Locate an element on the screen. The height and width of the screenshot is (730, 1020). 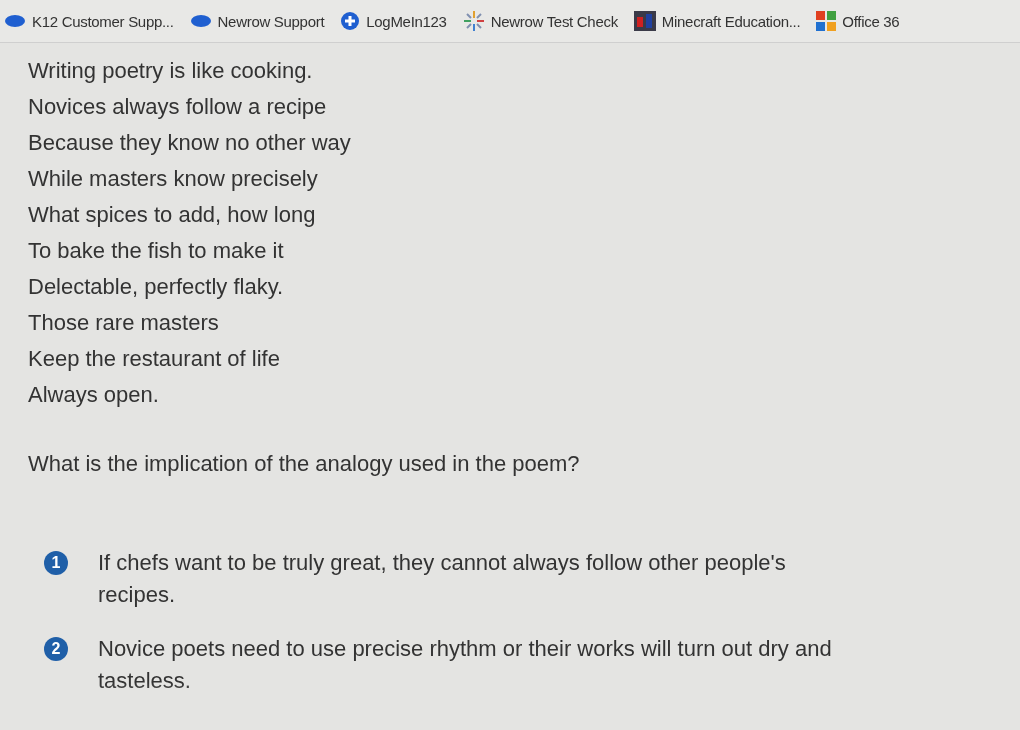
poem-line: Writing poetry is like cooking. is located at coordinates (171, 71).